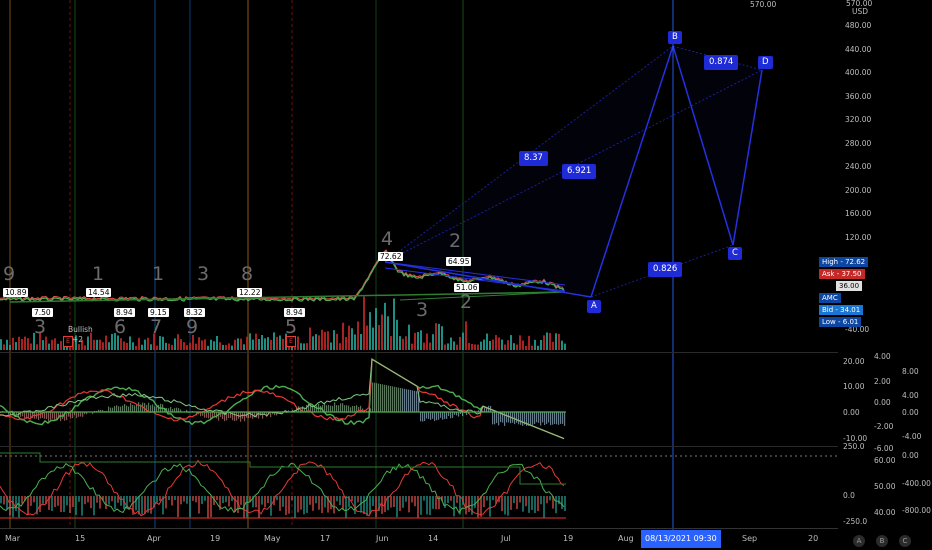  I want to click on high-badge: High - 72.62, so click(844, 262).